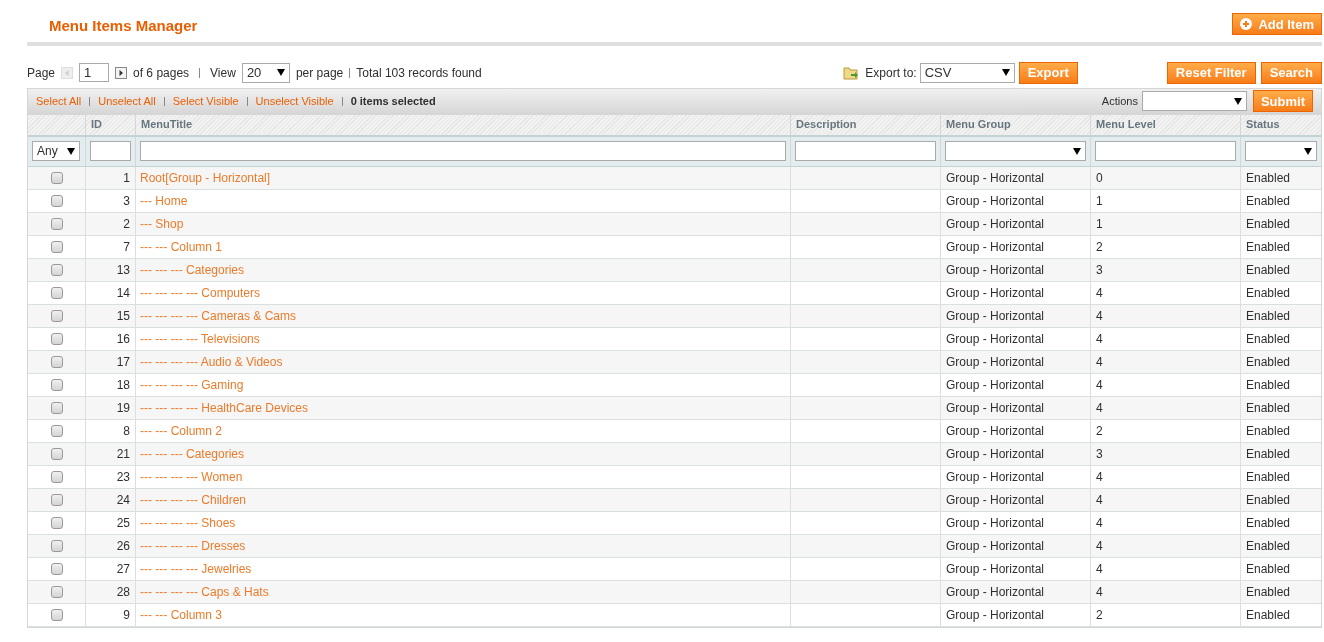 Image resolution: width=1324 pixels, height=642 pixels. Describe the element at coordinates (111, 246) in the screenshot. I see `id-cell: 7` at that location.